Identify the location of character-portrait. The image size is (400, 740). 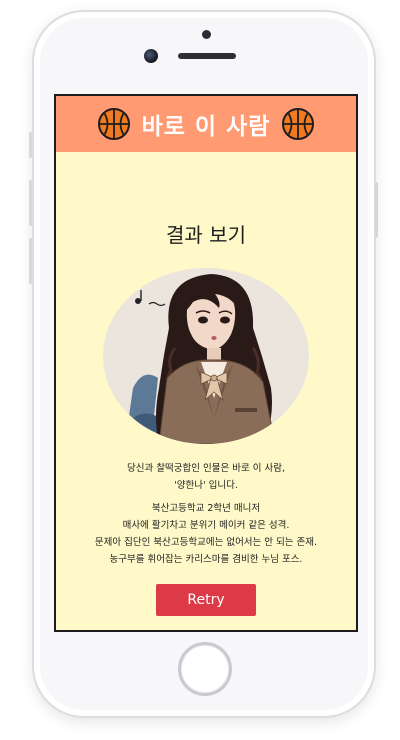
(206, 356).